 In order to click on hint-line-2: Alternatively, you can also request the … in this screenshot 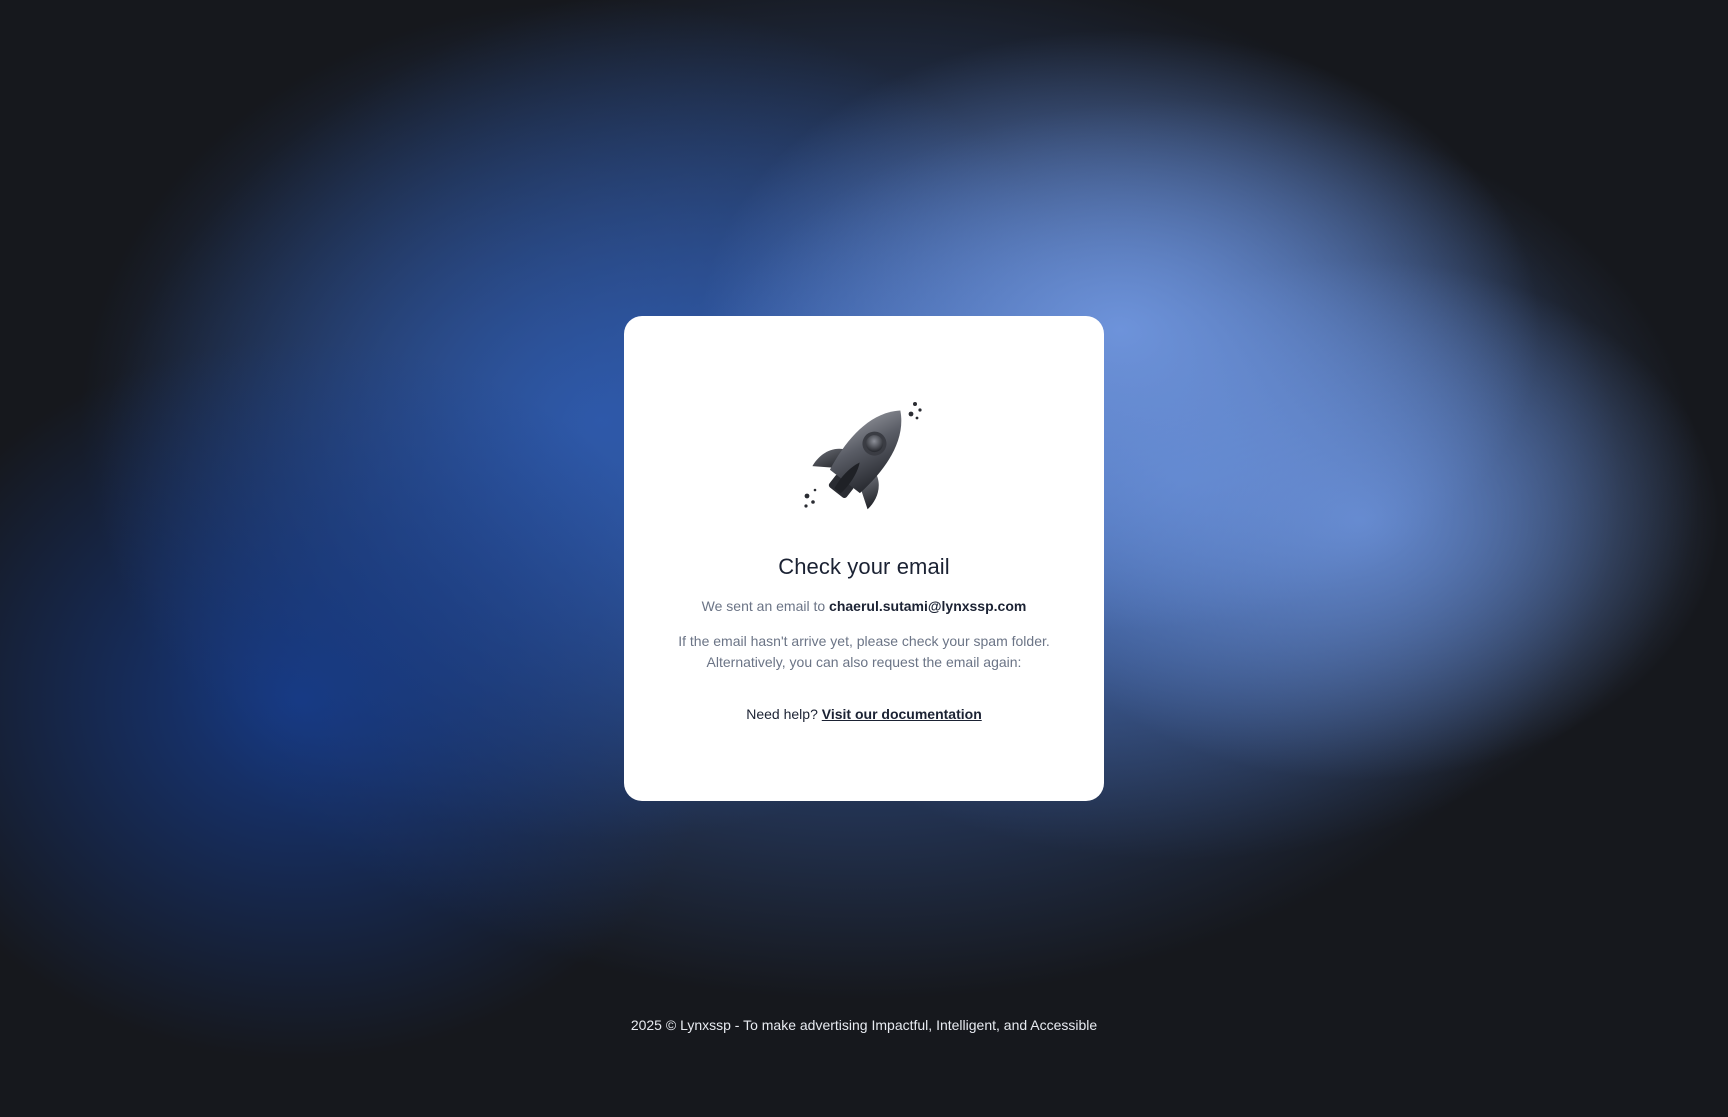, I will do `click(864, 662)`.